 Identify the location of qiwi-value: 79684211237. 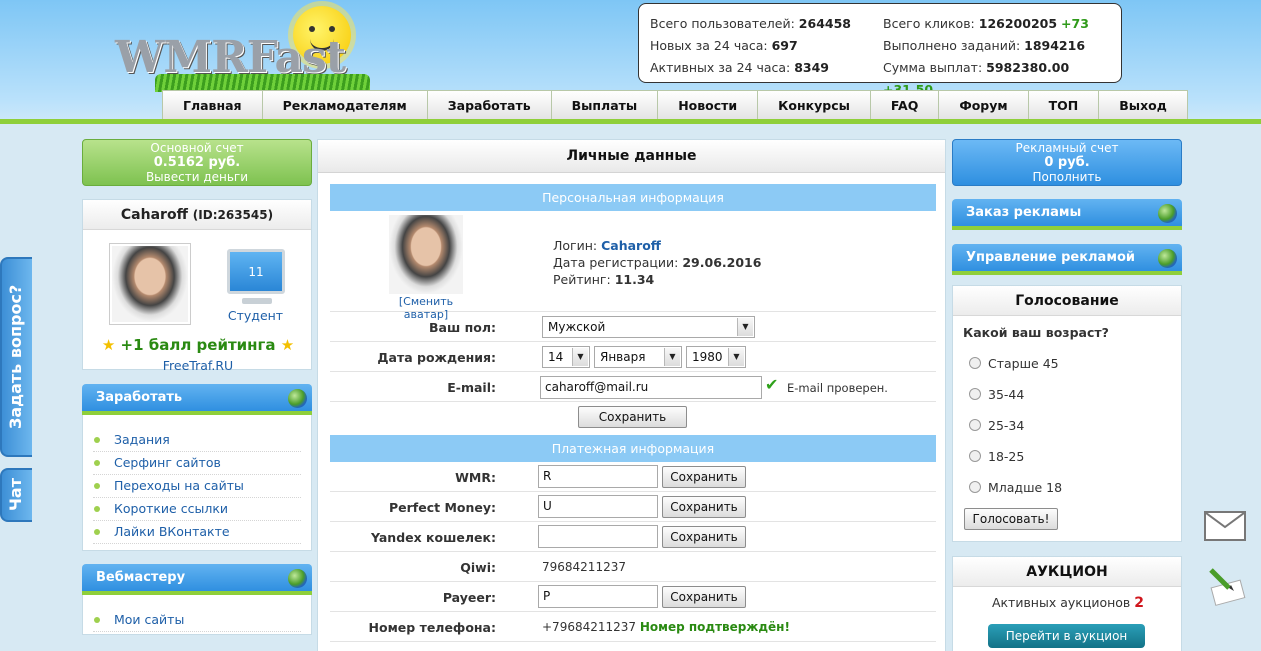
(584, 567).